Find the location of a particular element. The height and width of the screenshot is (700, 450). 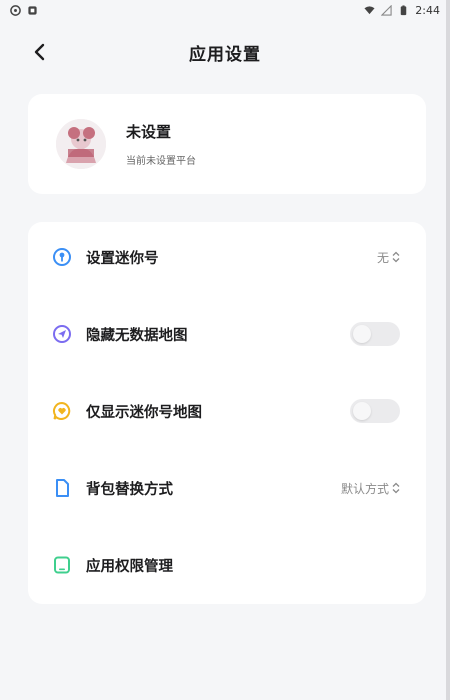

send-circle-icon is located at coordinates (62, 334).